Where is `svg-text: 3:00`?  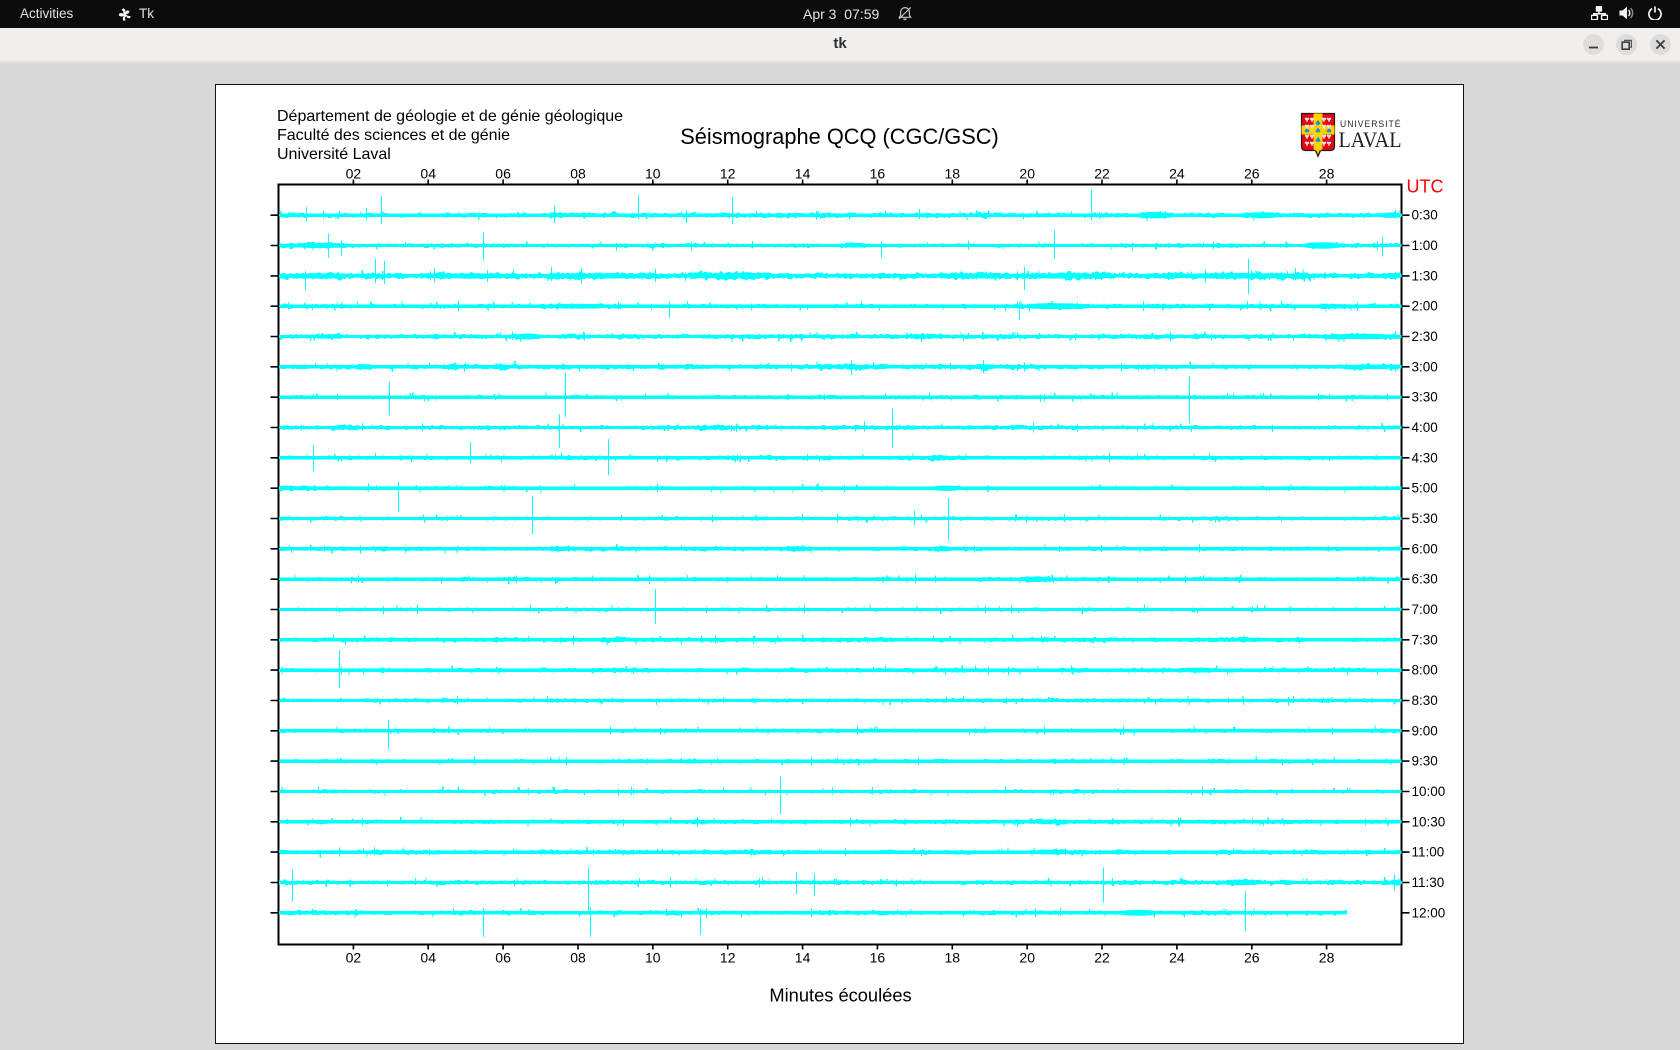
svg-text: 3:00 is located at coordinates (1425, 366).